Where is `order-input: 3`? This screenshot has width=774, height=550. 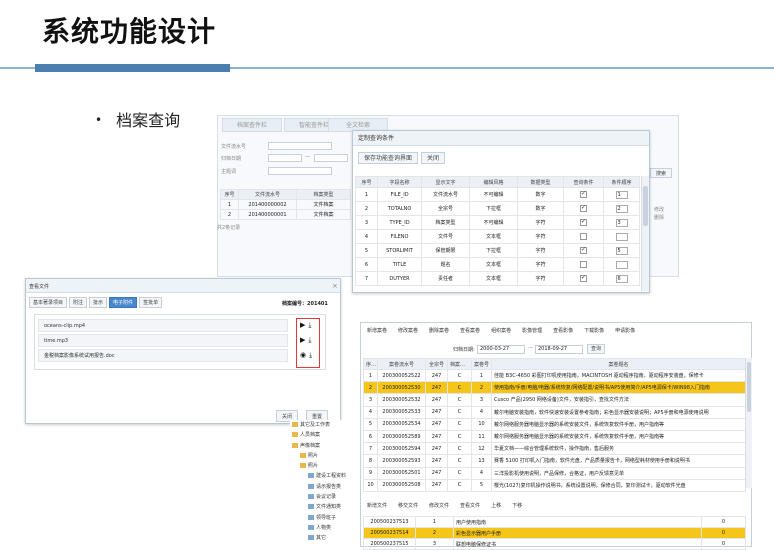
order-input: 3 is located at coordinates (621, 222).